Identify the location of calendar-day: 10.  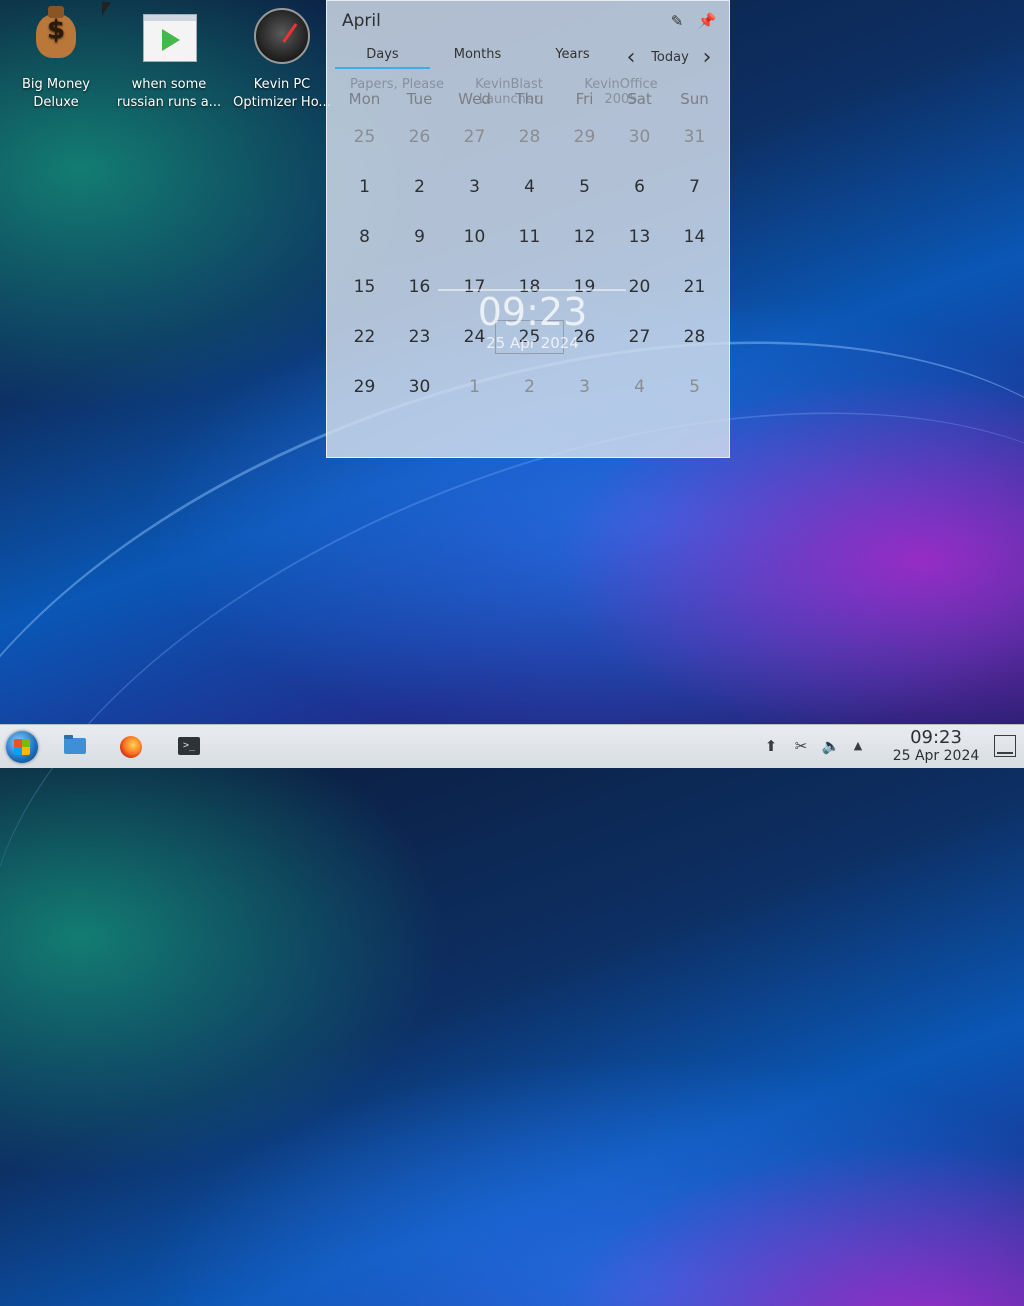
(474, 237).